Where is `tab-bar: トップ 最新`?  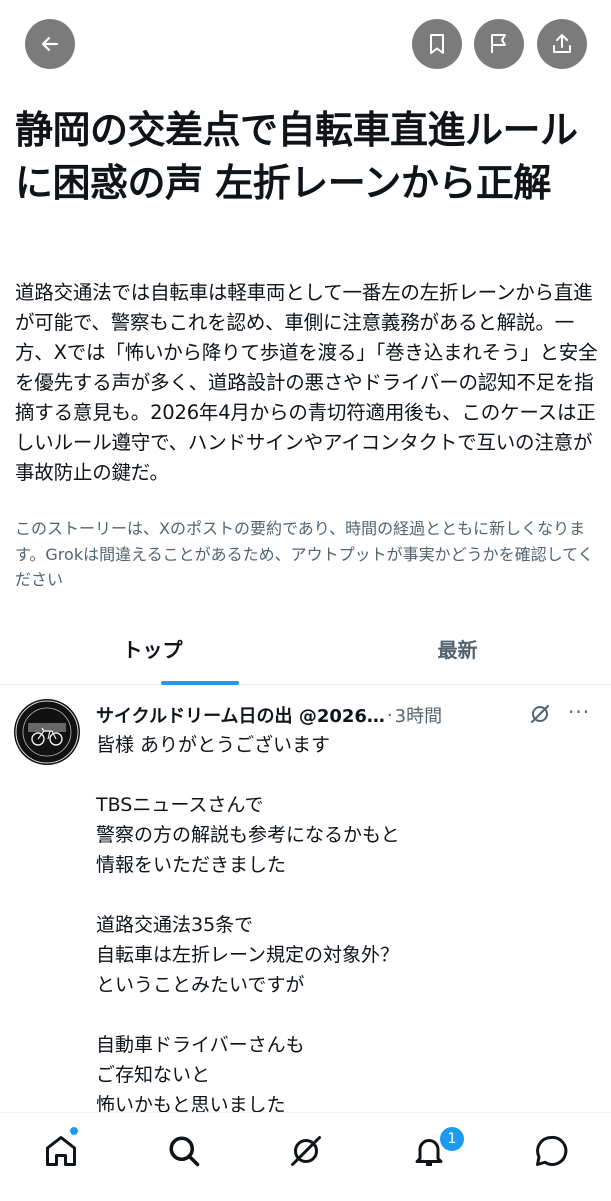 tab-bar: トップ 最新 is located at coordinates (305, 648).